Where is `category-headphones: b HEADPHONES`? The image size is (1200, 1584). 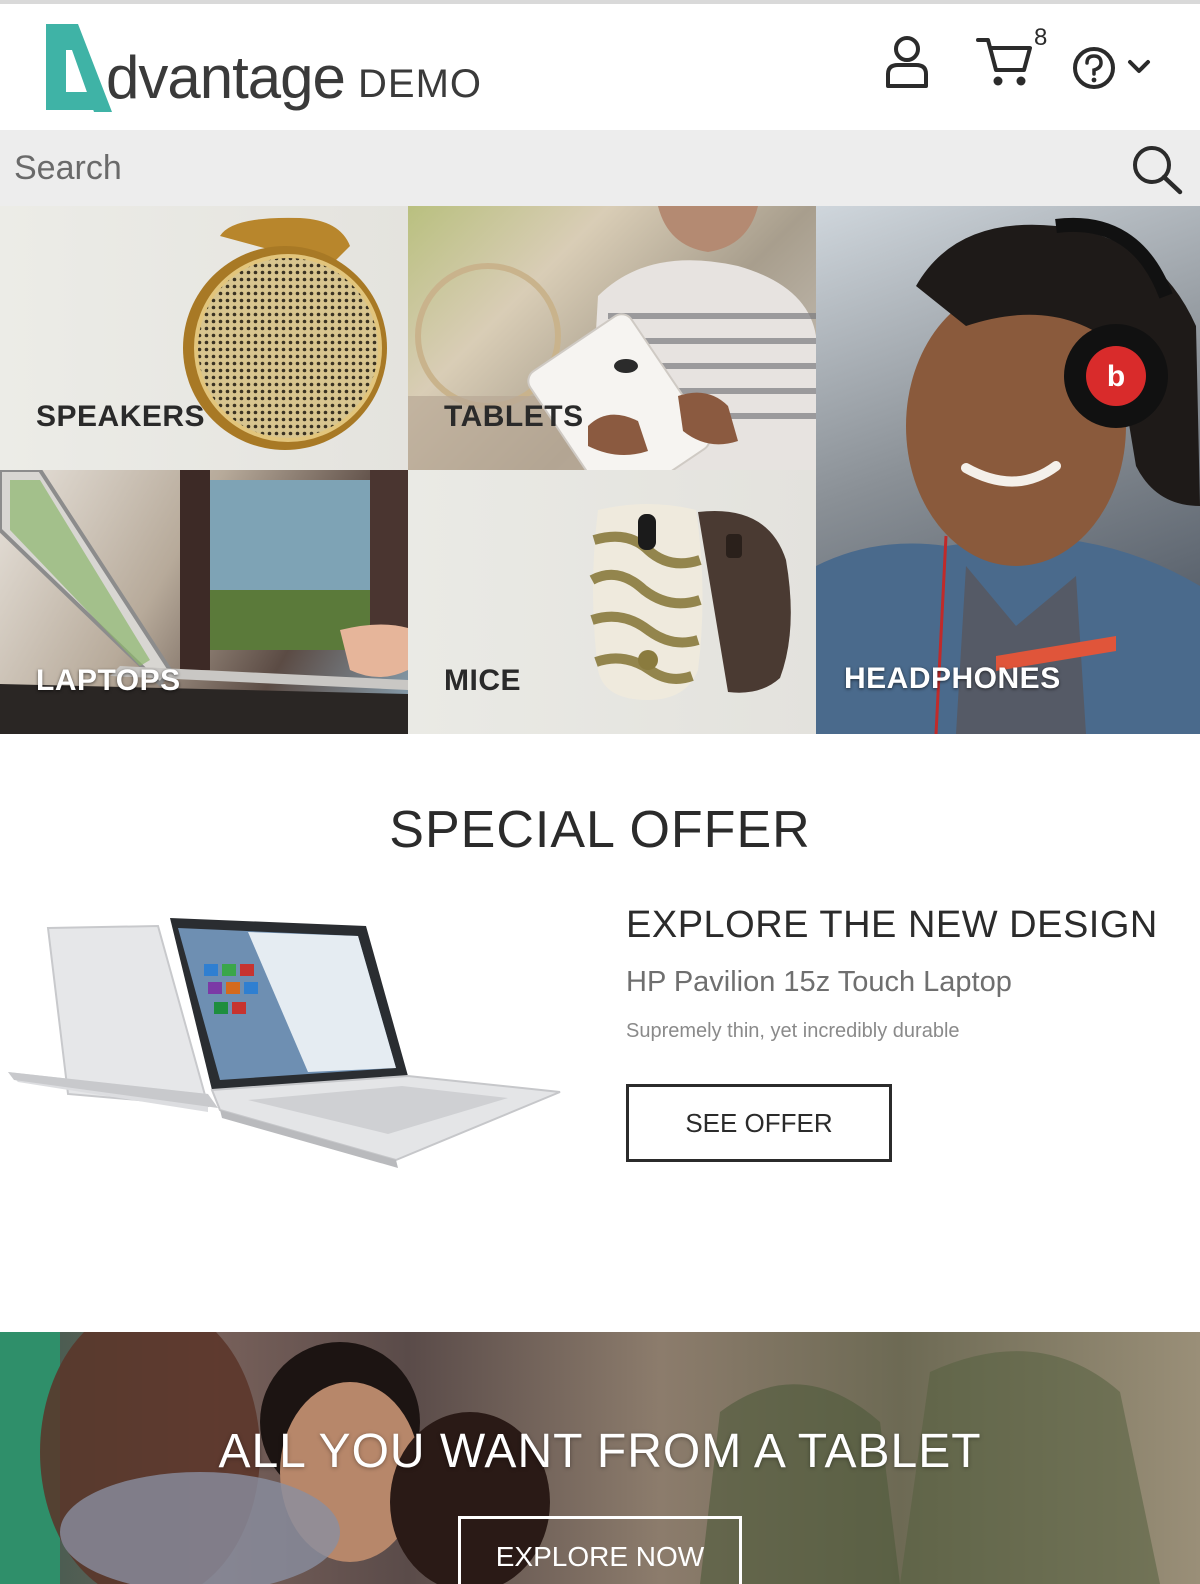 category-headphones: b HEADPHONES is located at coordinates (1008, 470).